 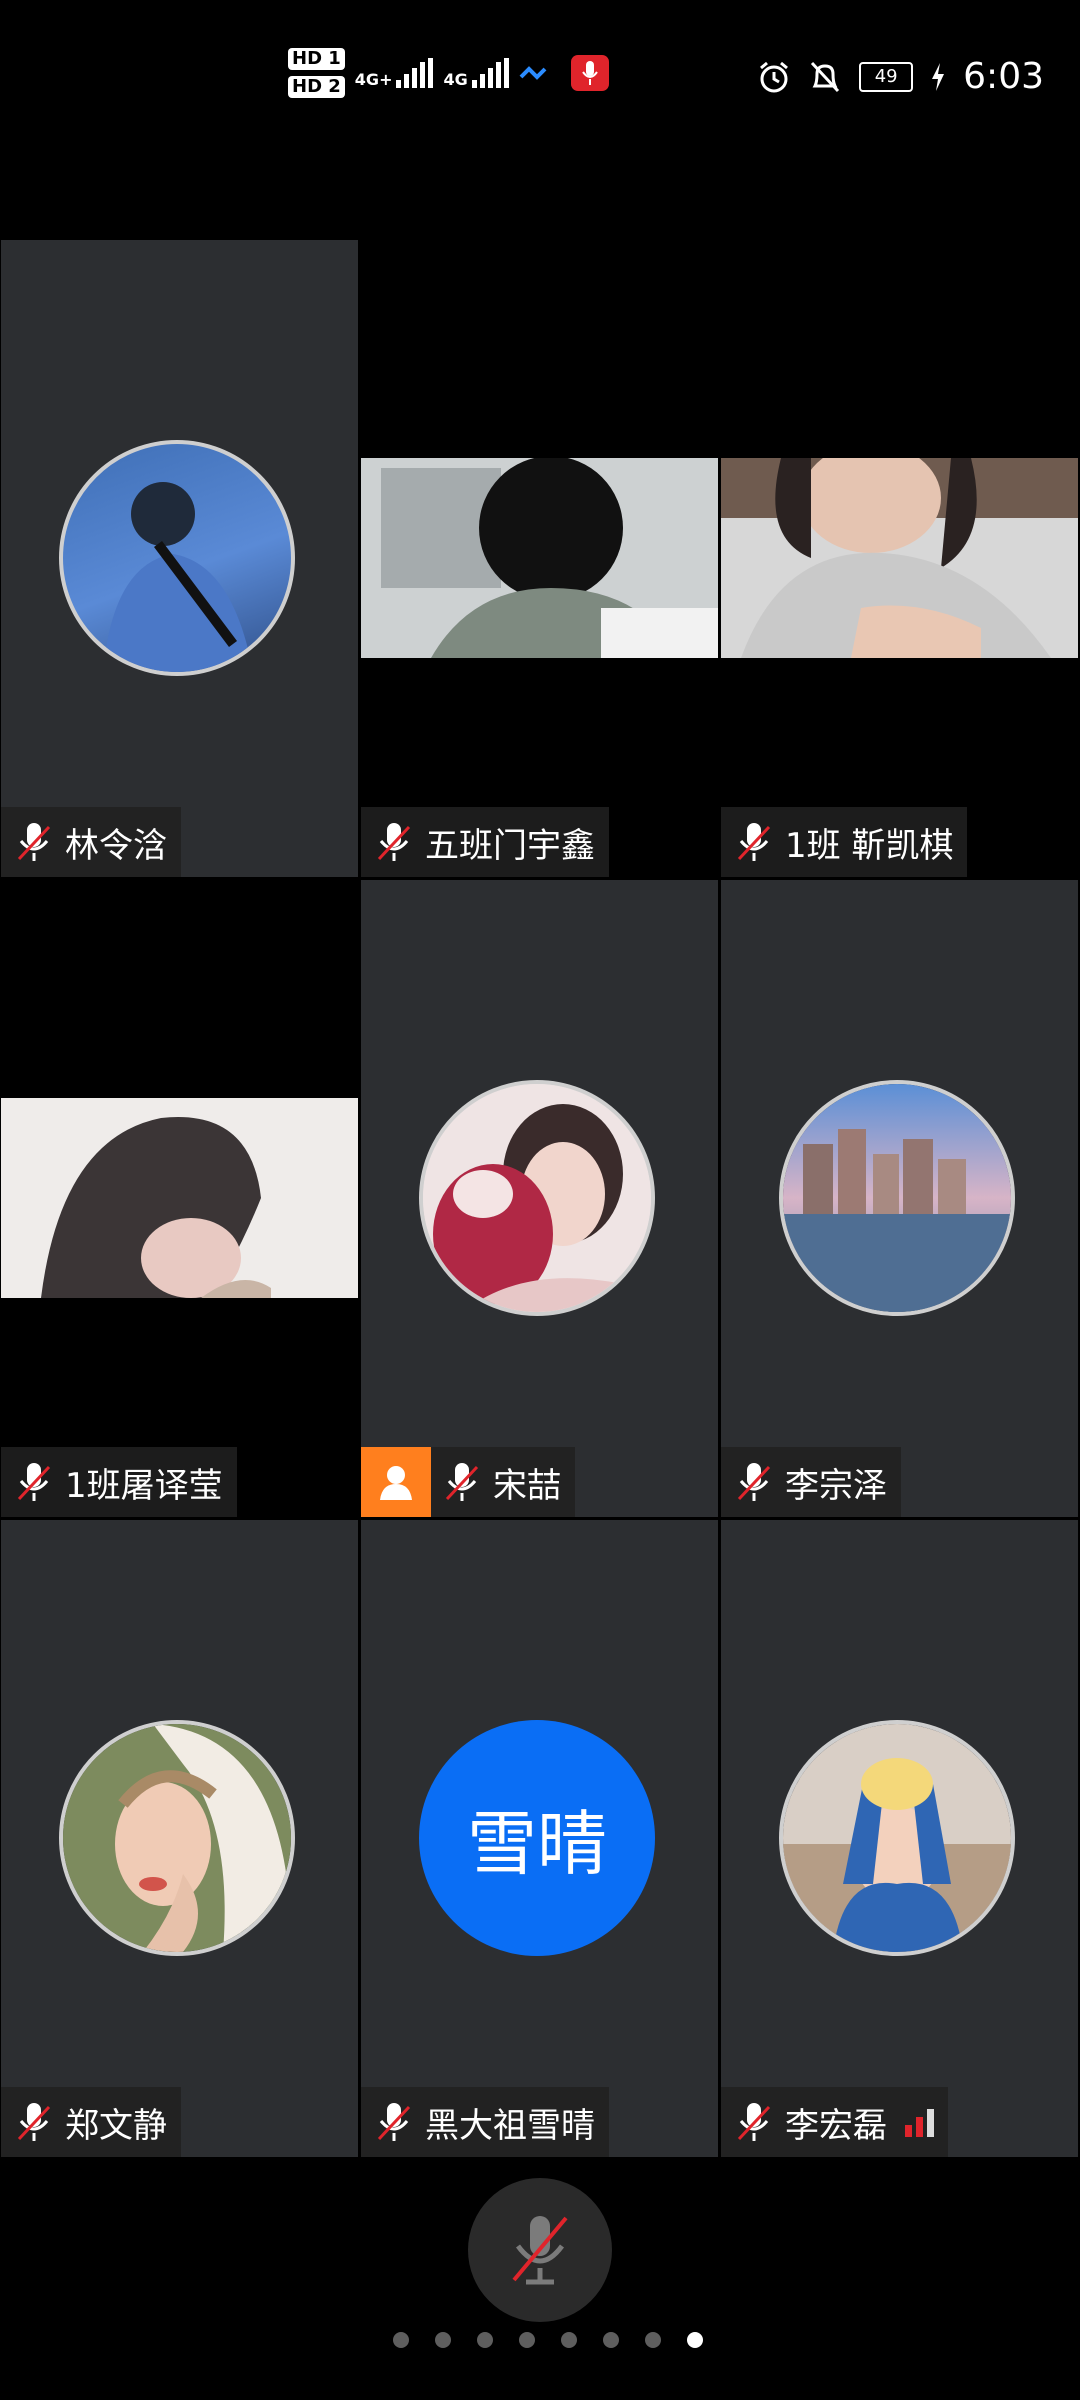 What do you see at coordinates (316, 87) in the screenshot?
I see `hd2-badge: HD 2` at bounding box center [316, 87].